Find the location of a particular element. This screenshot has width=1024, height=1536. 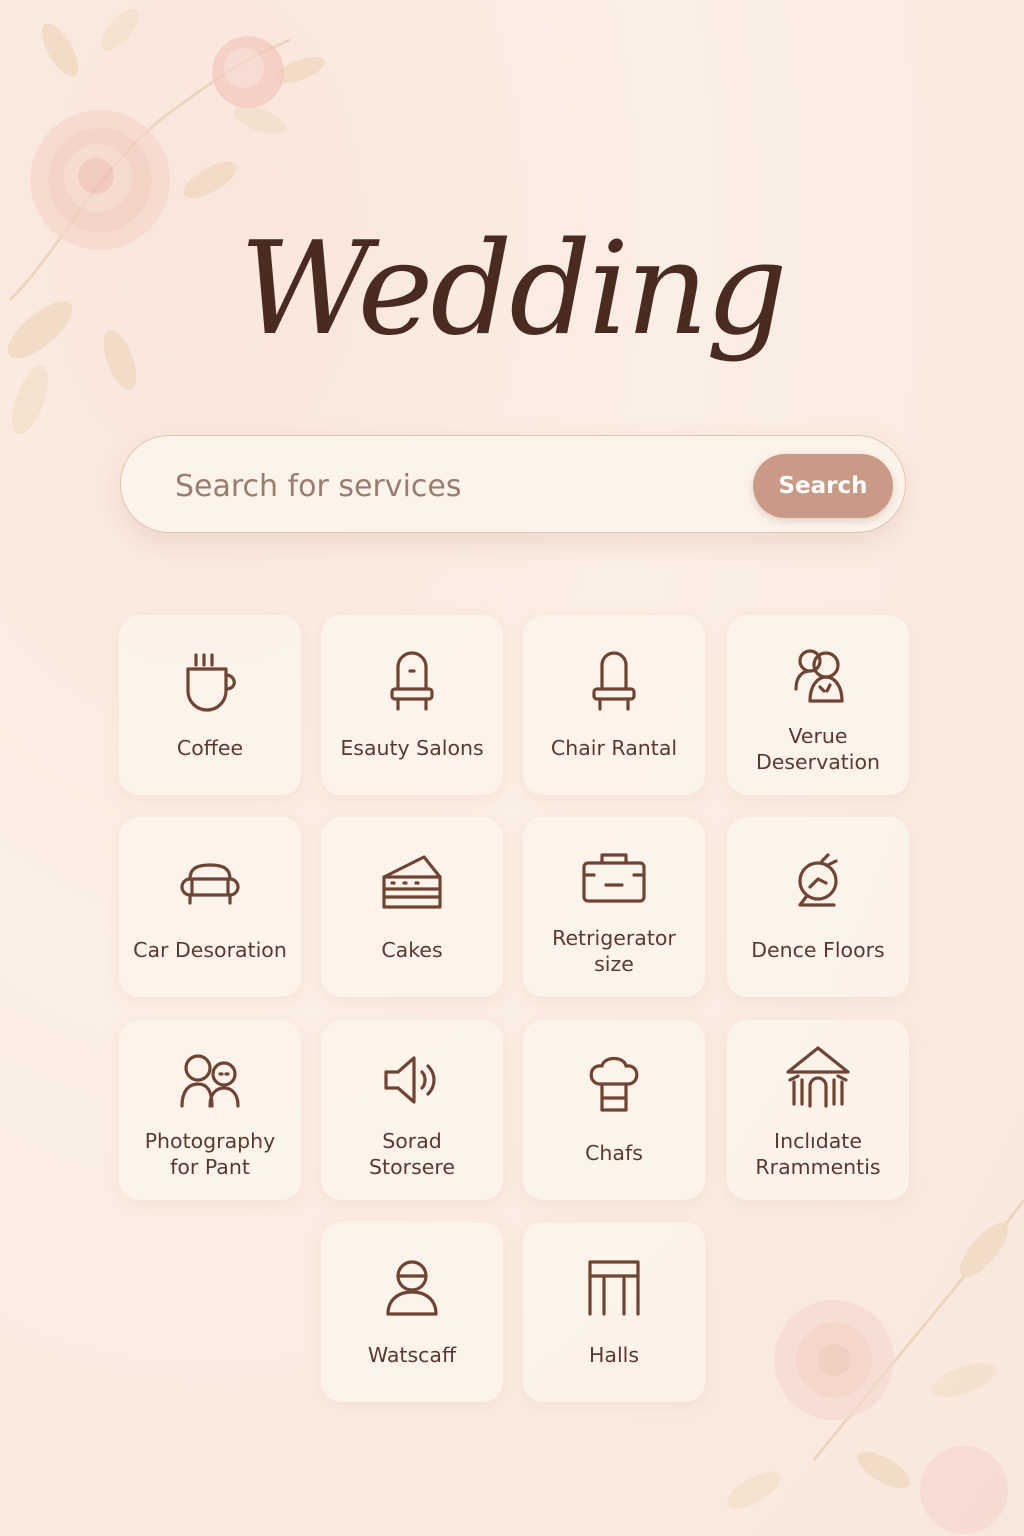

service-label: Dence Floors is located at coordinates (818, 950).